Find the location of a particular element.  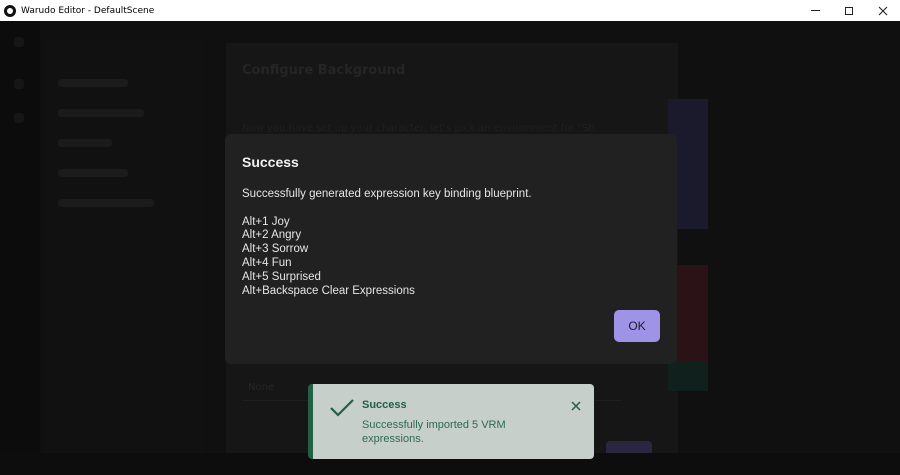

maximize-icon is located at coordinates (849, 10).